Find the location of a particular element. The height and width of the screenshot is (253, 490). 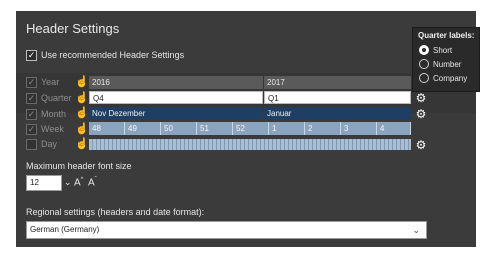

day-checkbox is located at coordinates (31, 144).